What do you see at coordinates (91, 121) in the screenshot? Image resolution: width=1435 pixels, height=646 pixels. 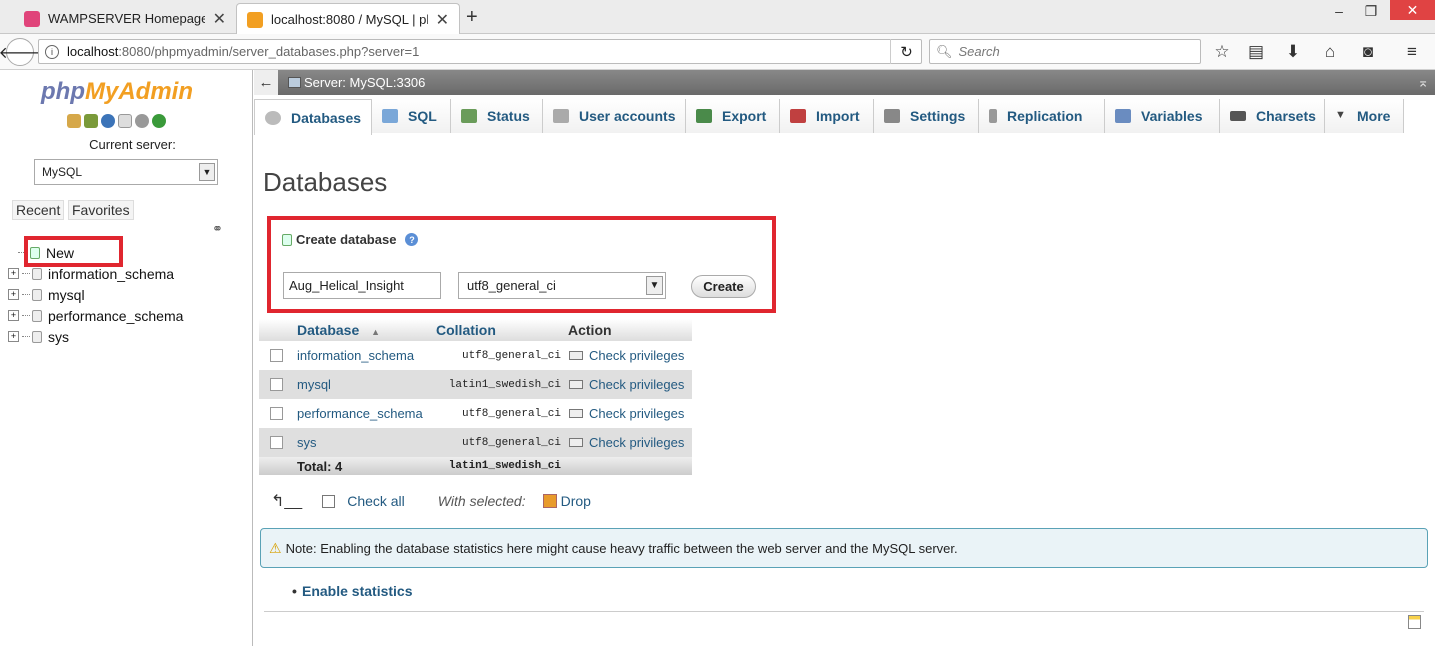 I see `logout-icon` at bounding box center [91, 121].